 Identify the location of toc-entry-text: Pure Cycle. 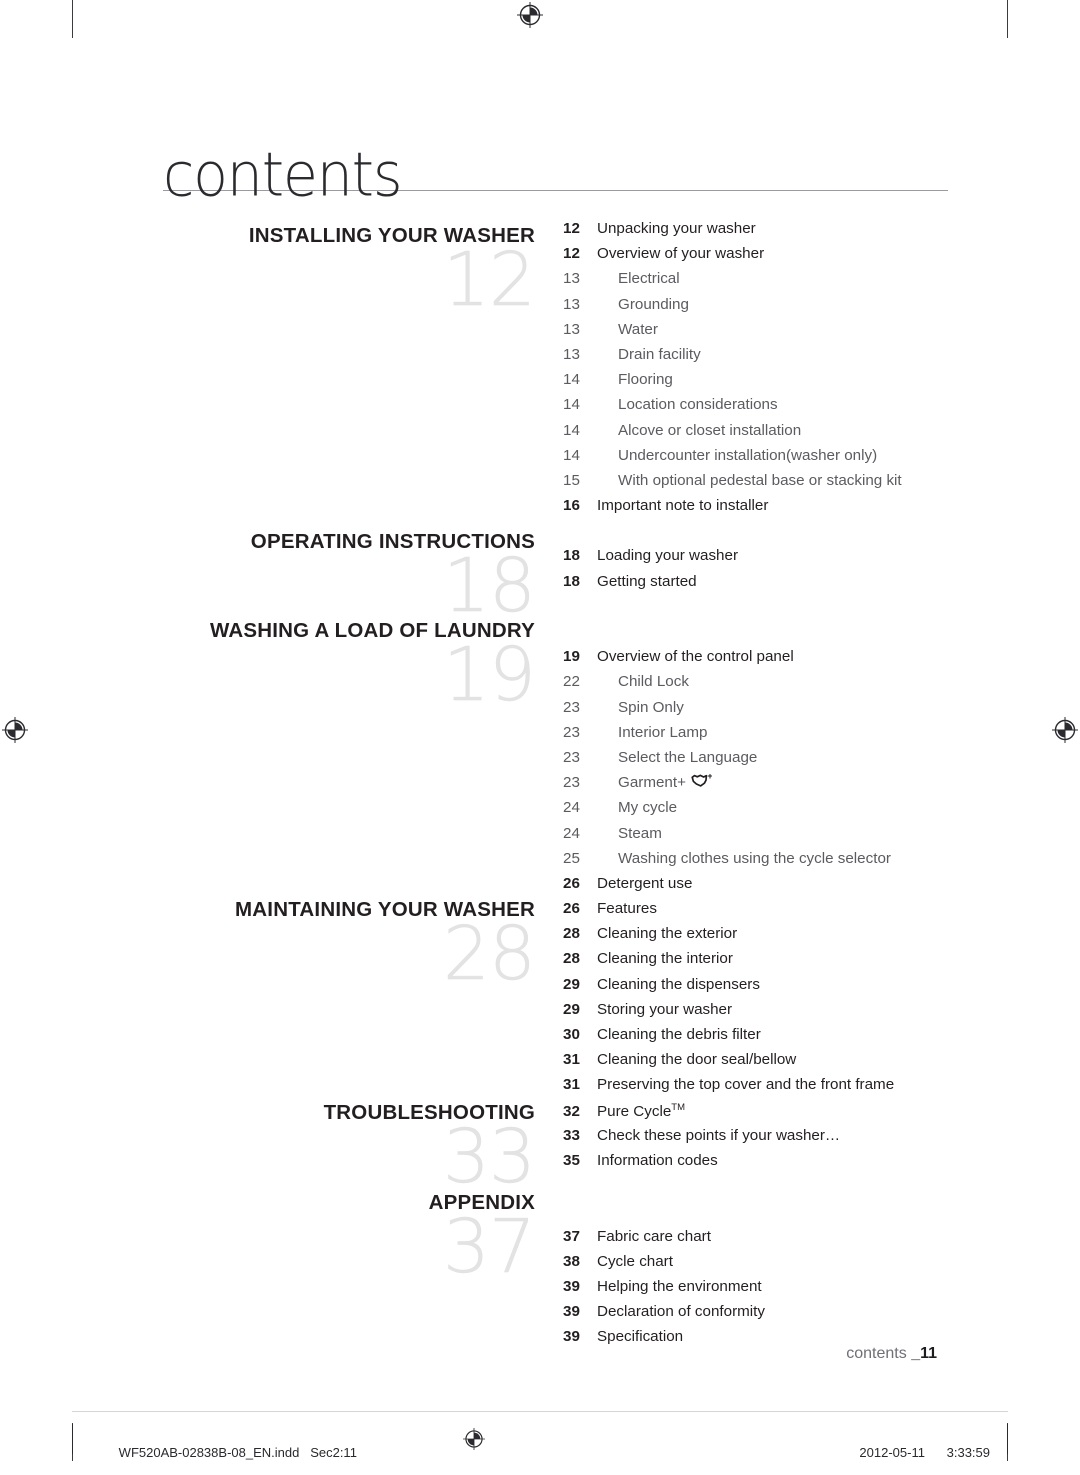
(634, 1111).